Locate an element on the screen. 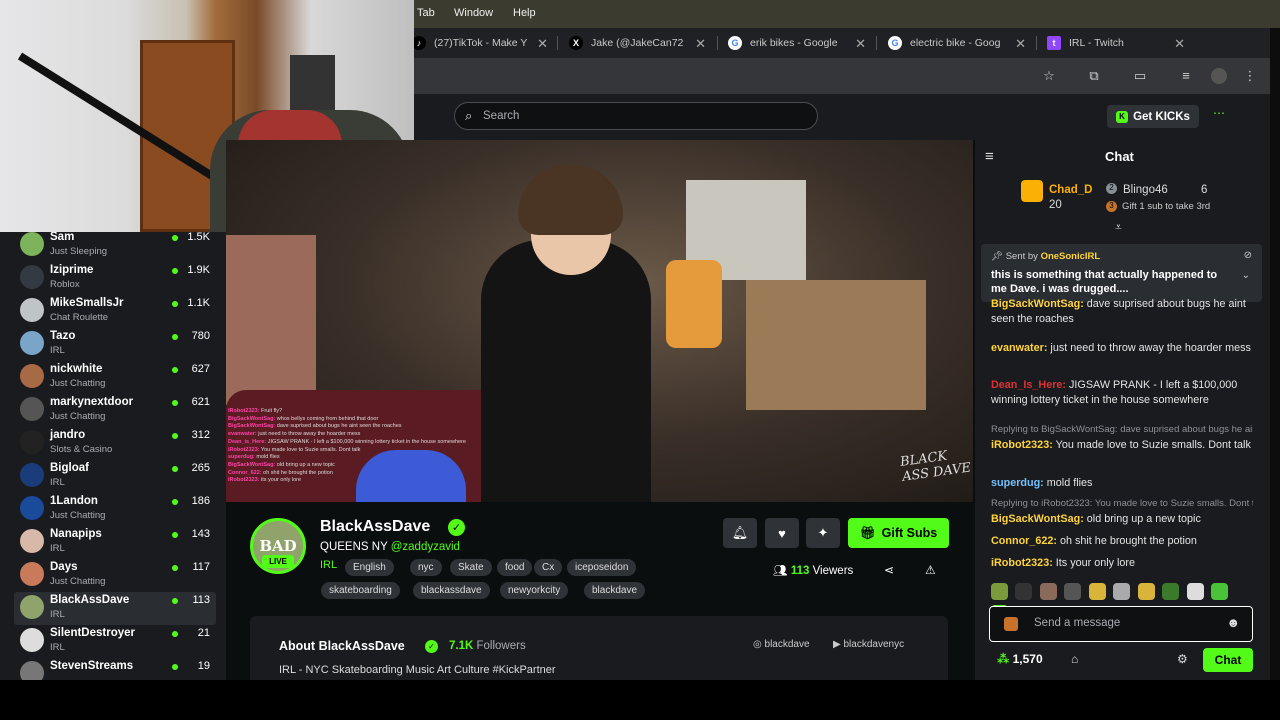  channel-category: IRL is located at coordinates (57, 614).